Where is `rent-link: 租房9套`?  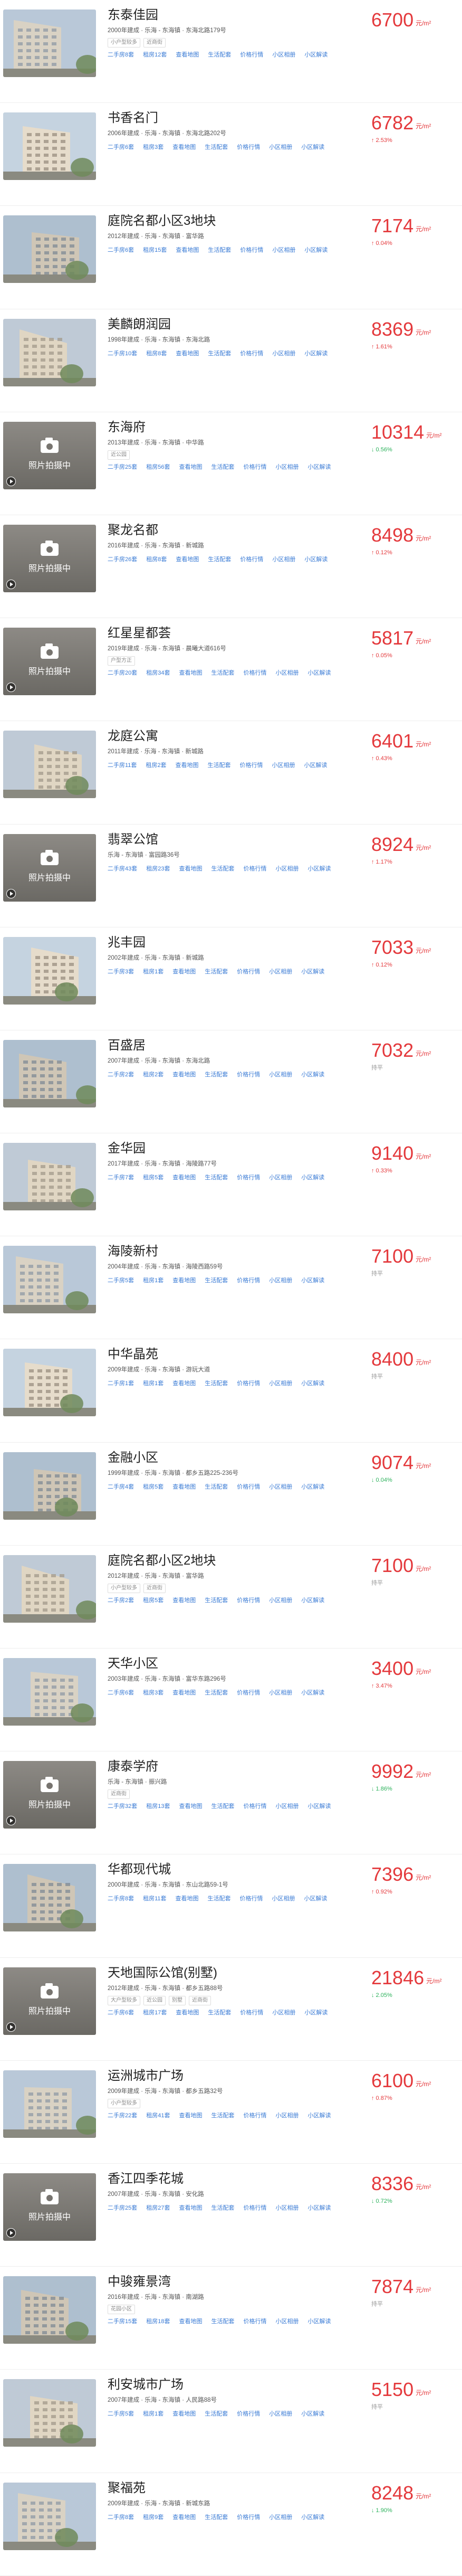 rent-link: 租房9套 is located at coordinates (153, 2517).